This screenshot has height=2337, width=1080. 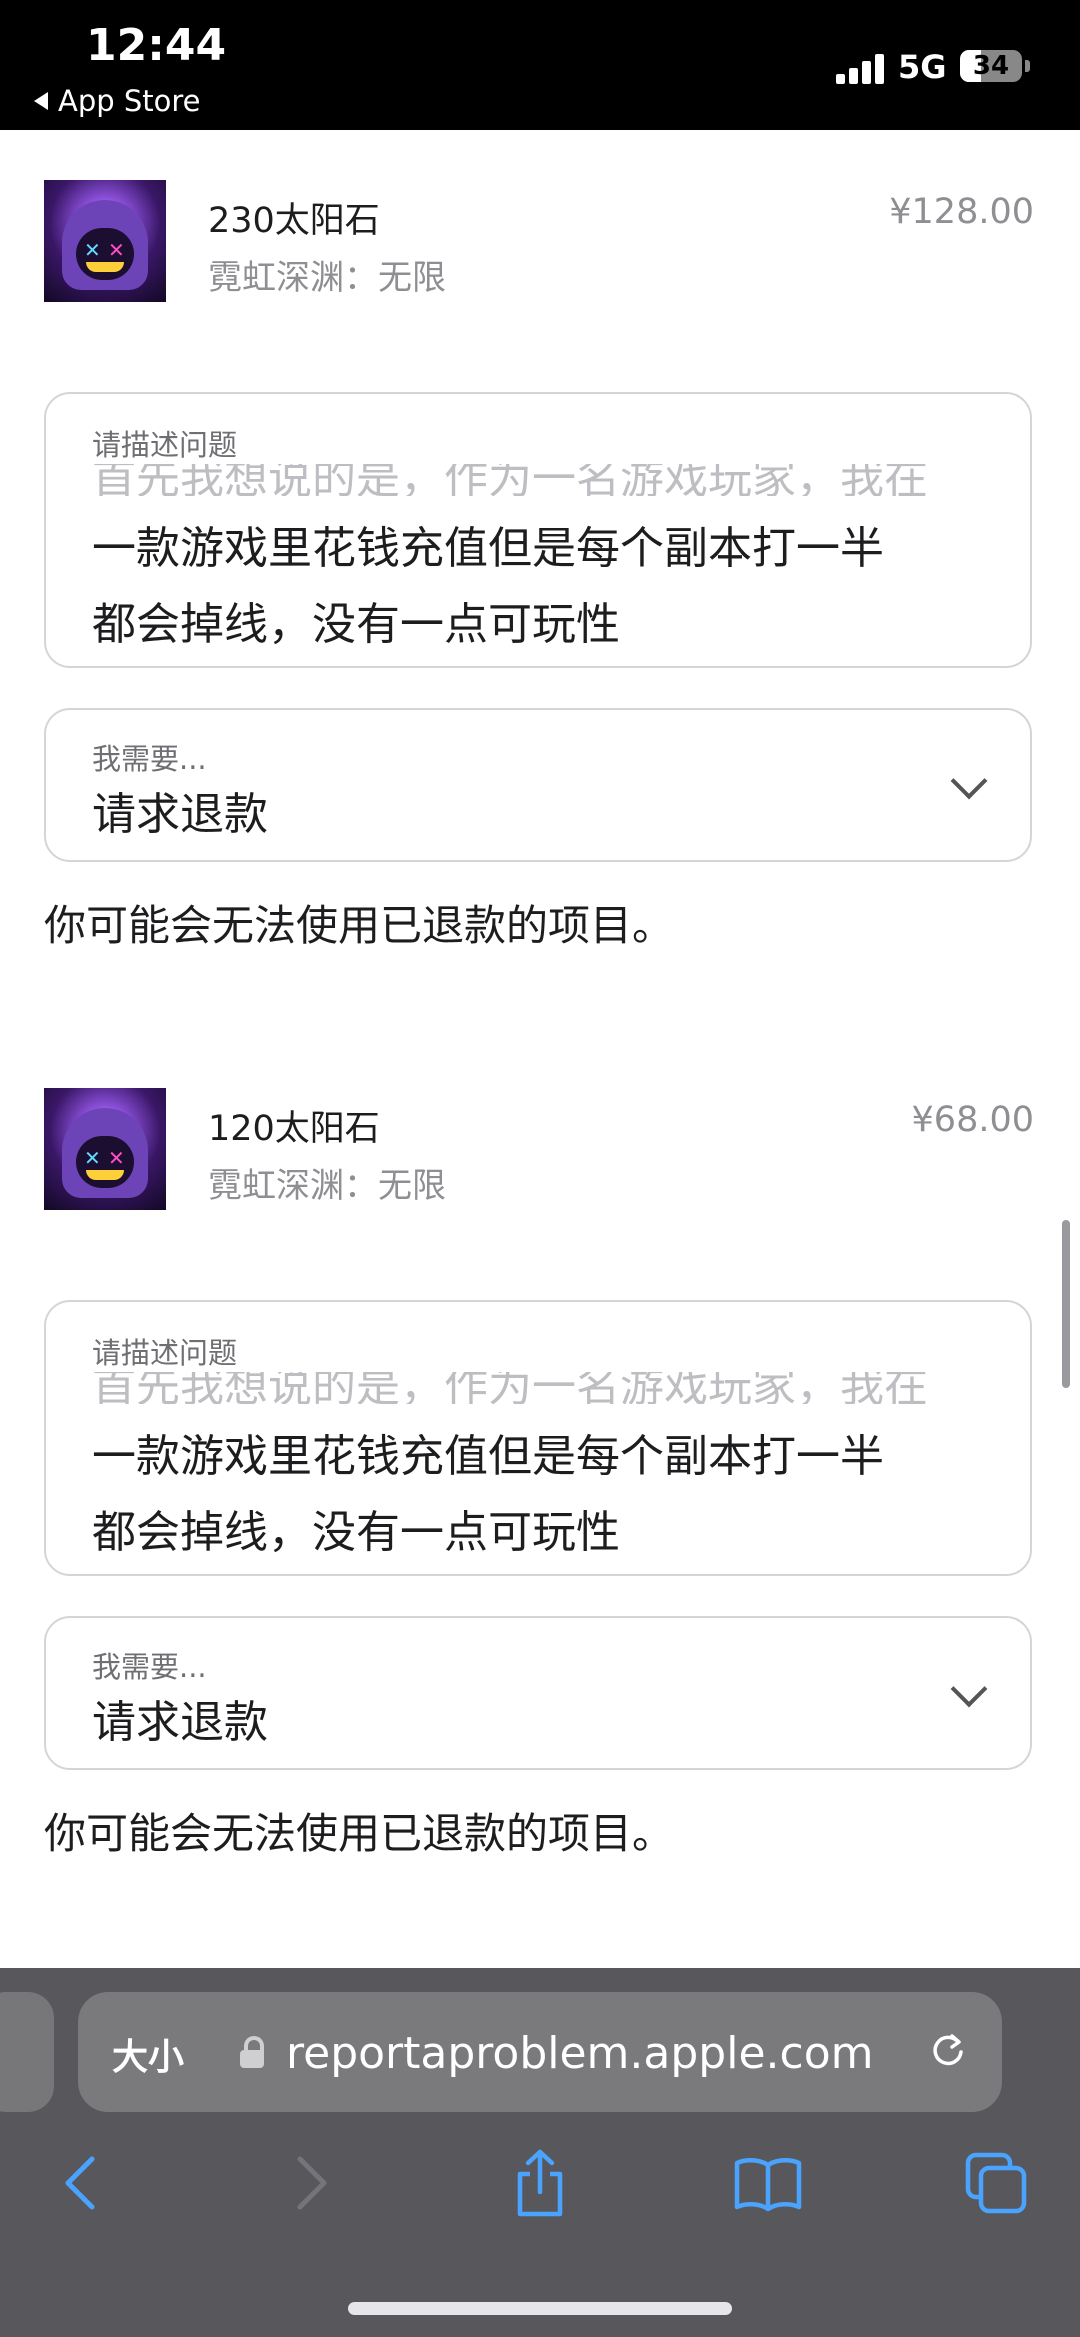 I want to click on tabs-icon, so click(x=996, y=2183).